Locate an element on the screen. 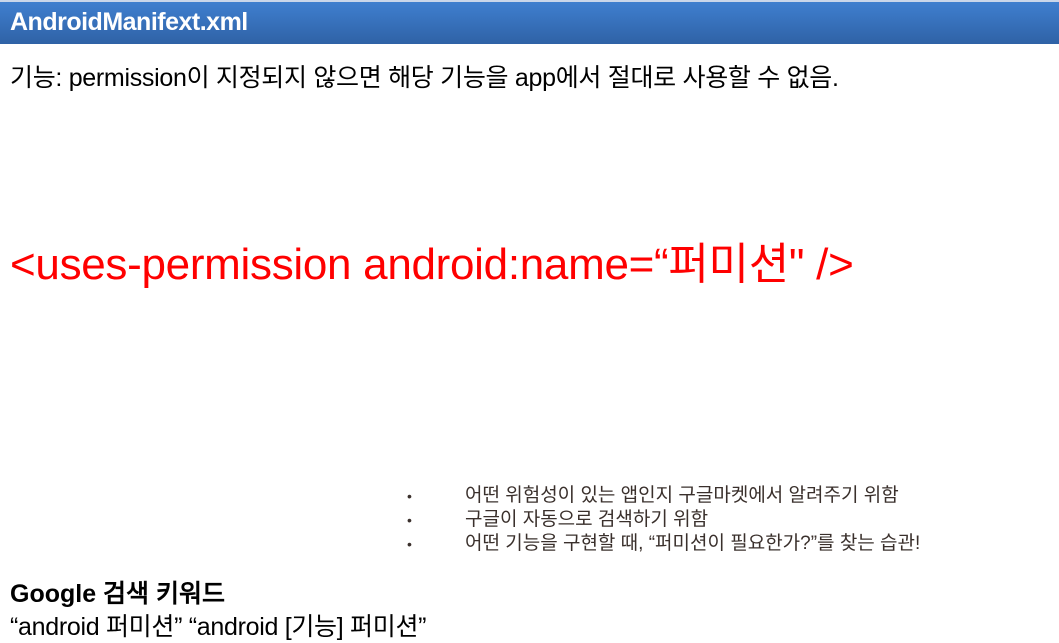  list-item: • 어떤 위험성이 있는 앱인지 구글마켓에서 알려주기 위함 is located at coordinates (662, 496).